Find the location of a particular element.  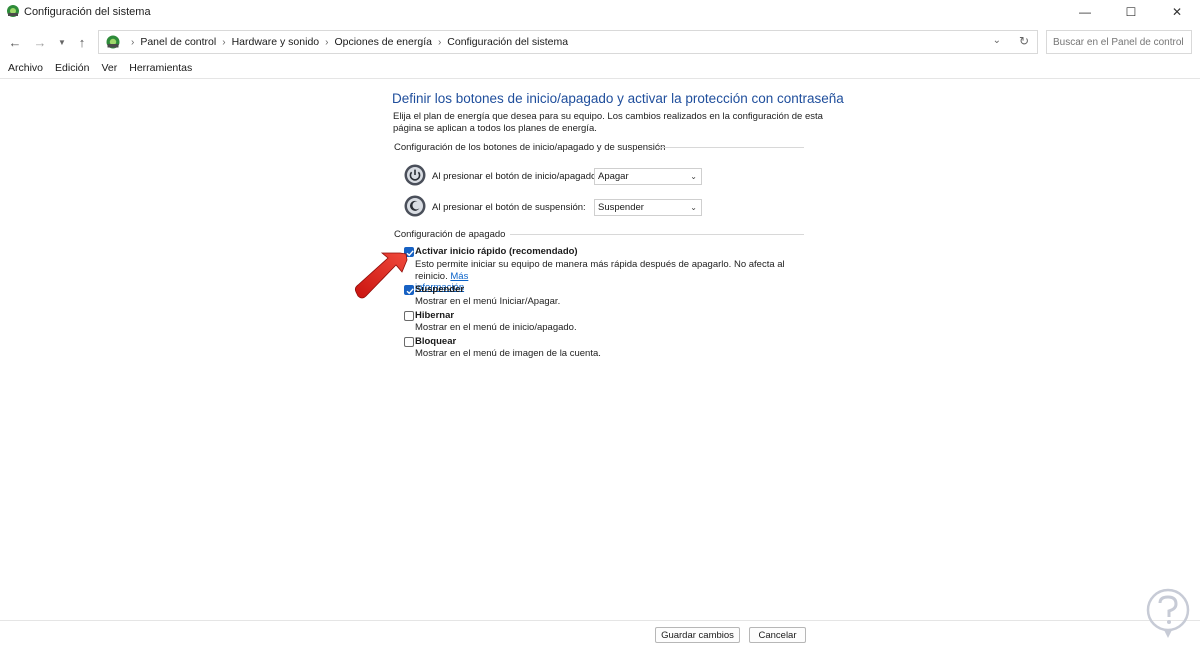

menu-item-herramientas: Herramientas is located at coordinates (160, 70).